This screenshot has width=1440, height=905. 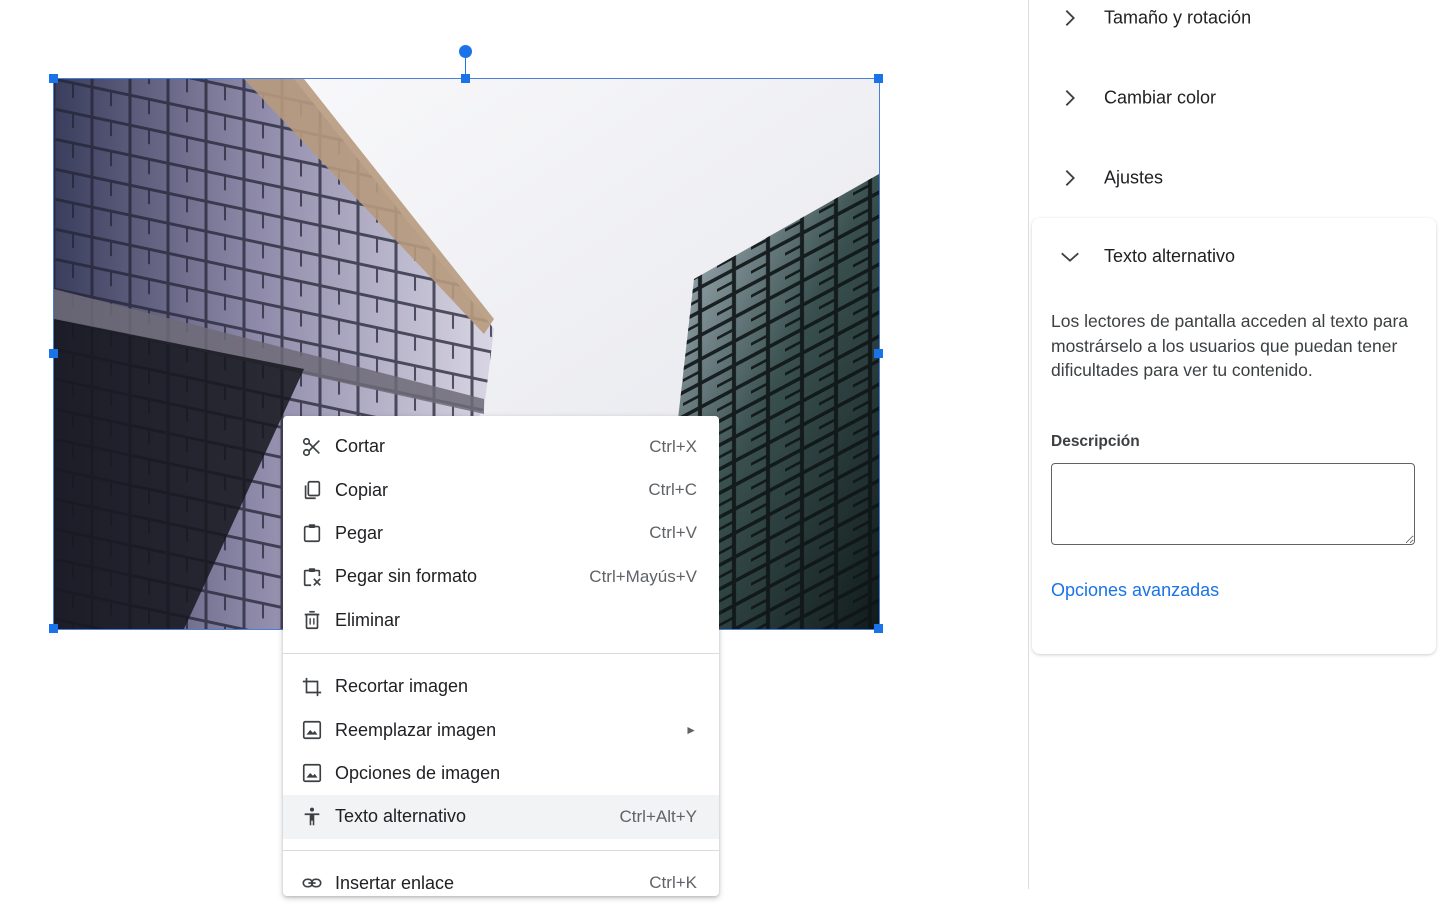 I want to click on menu-item-cortar: Cortar Ctrl+X, so click(x=501, y=446).